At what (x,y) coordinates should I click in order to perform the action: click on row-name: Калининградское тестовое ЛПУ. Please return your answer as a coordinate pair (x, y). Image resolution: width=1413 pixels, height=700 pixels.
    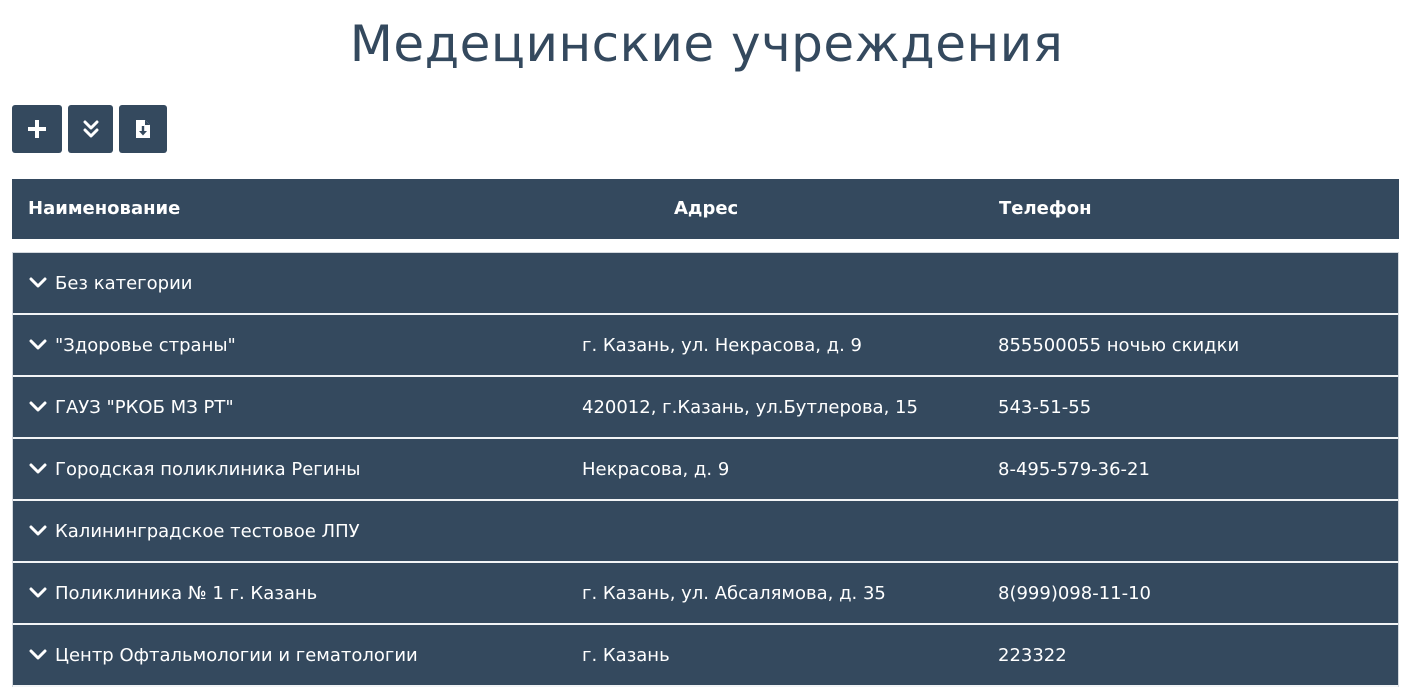
    Looking at the image, I should click on (207, 531).